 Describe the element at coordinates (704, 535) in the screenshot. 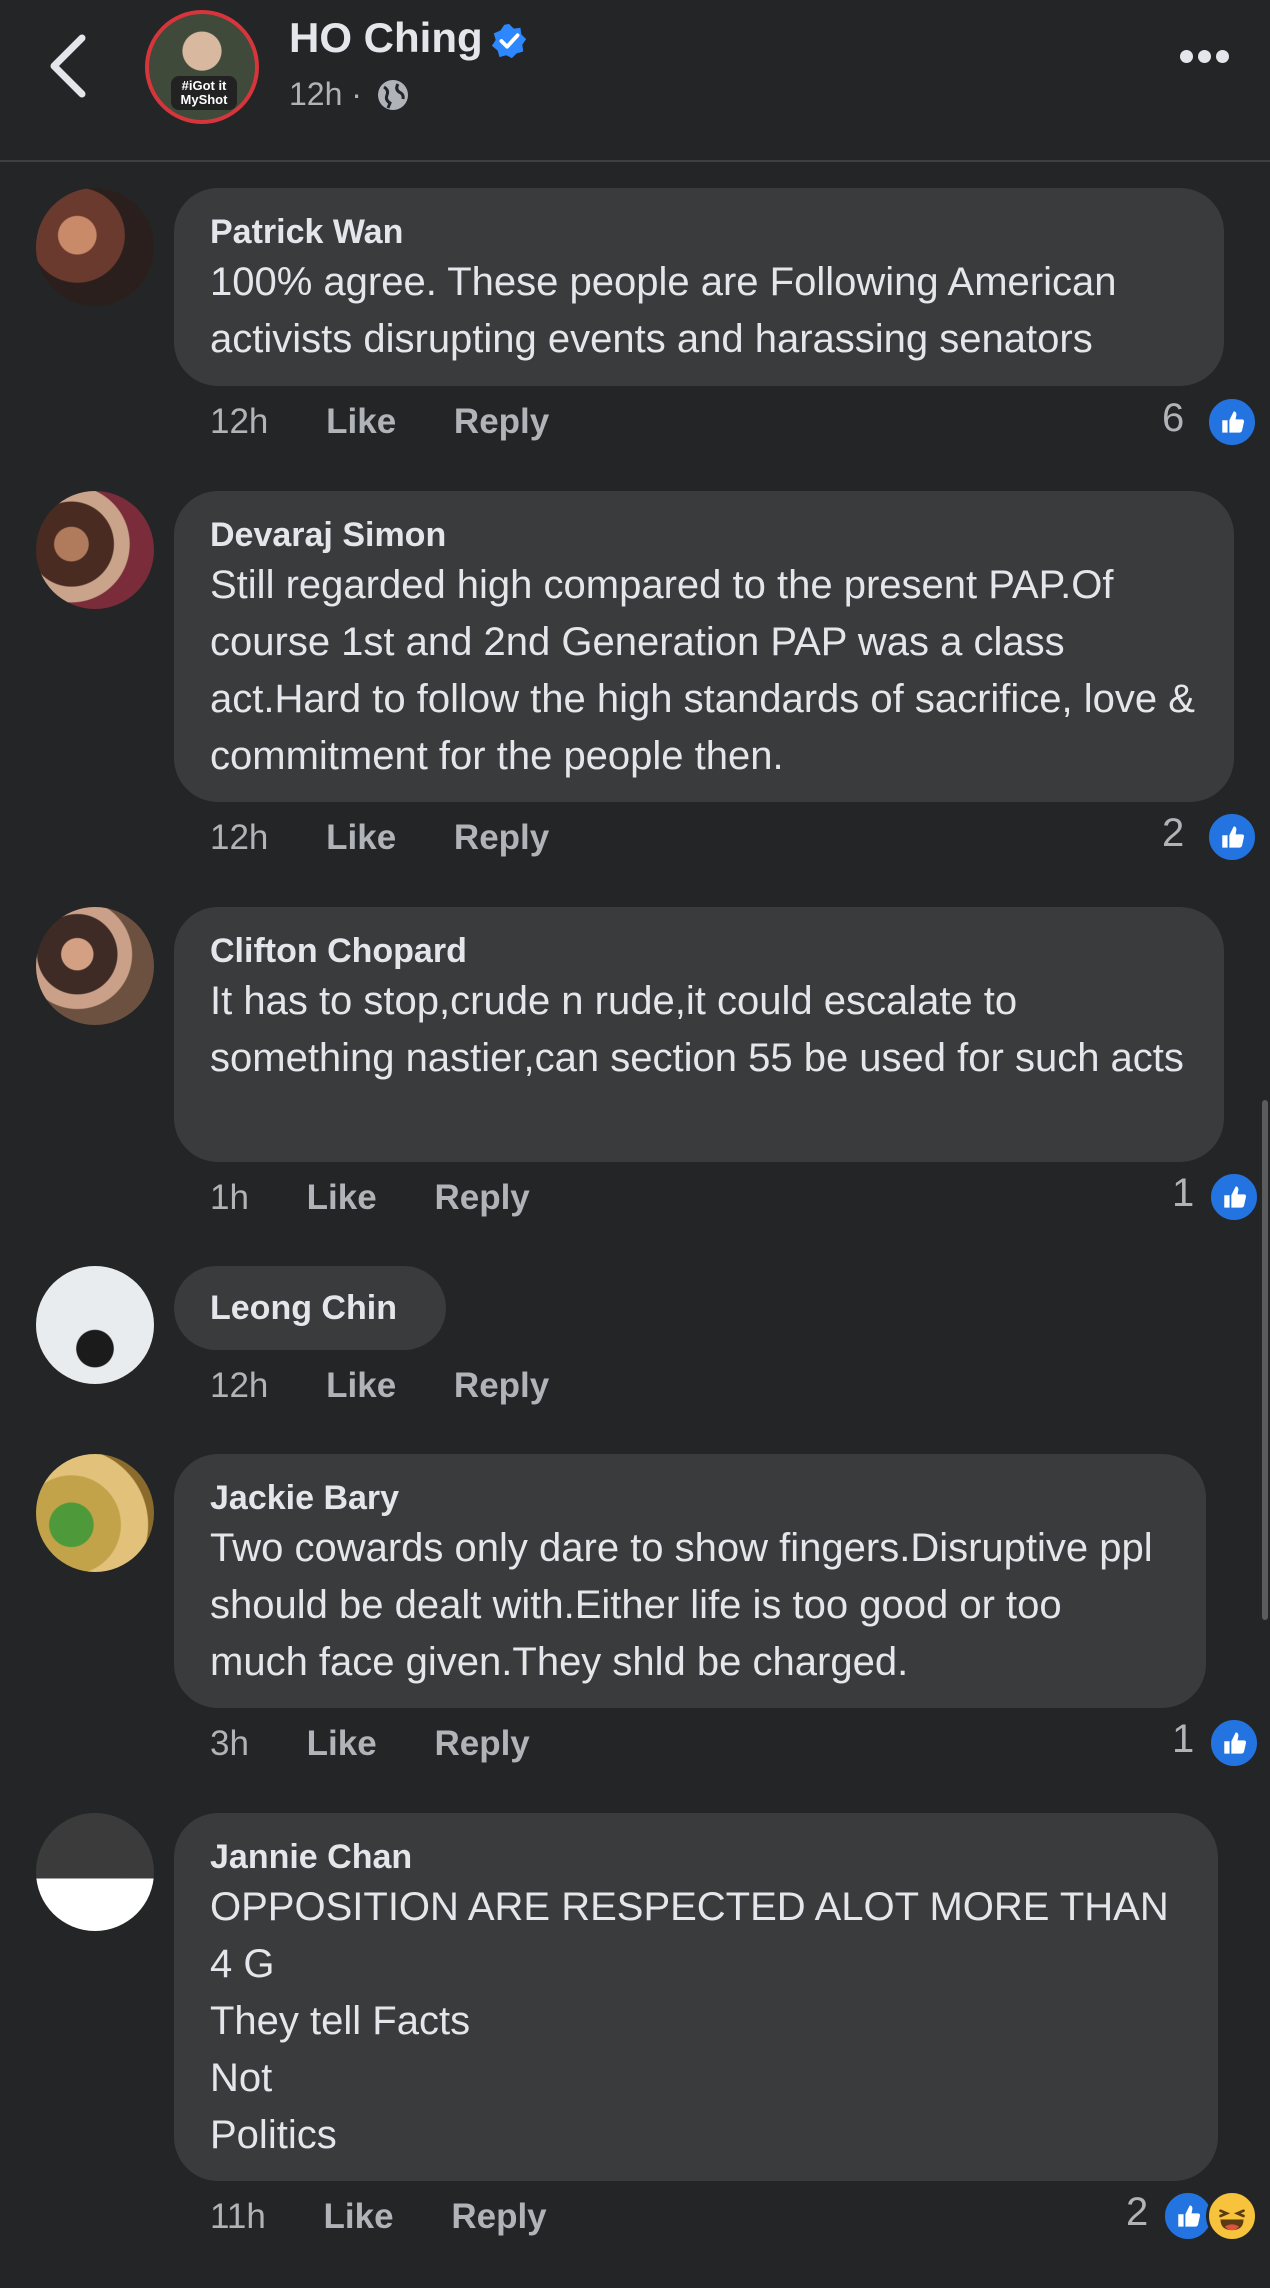

I see `comment-author: Devaraj Simon` at that location.